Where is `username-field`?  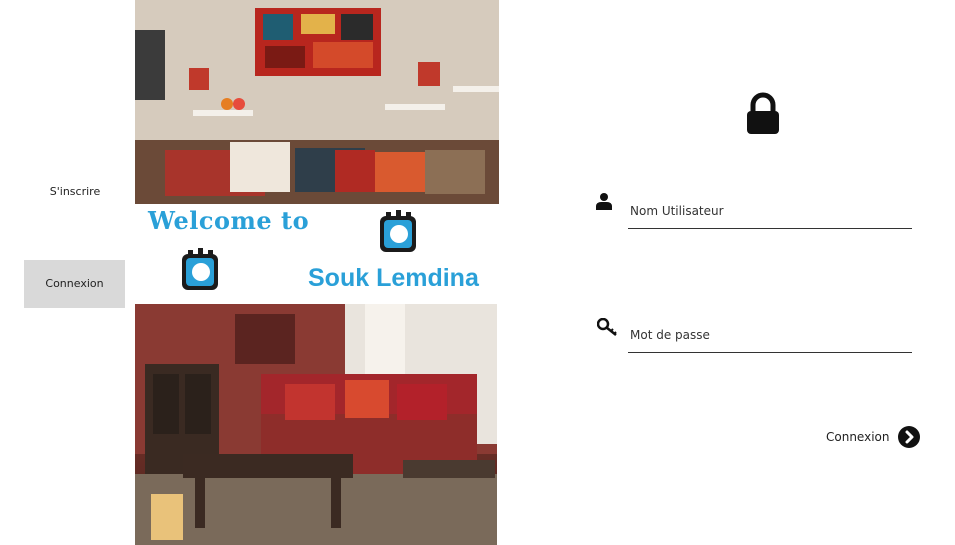 username-field is located at coordinates (770, 211).